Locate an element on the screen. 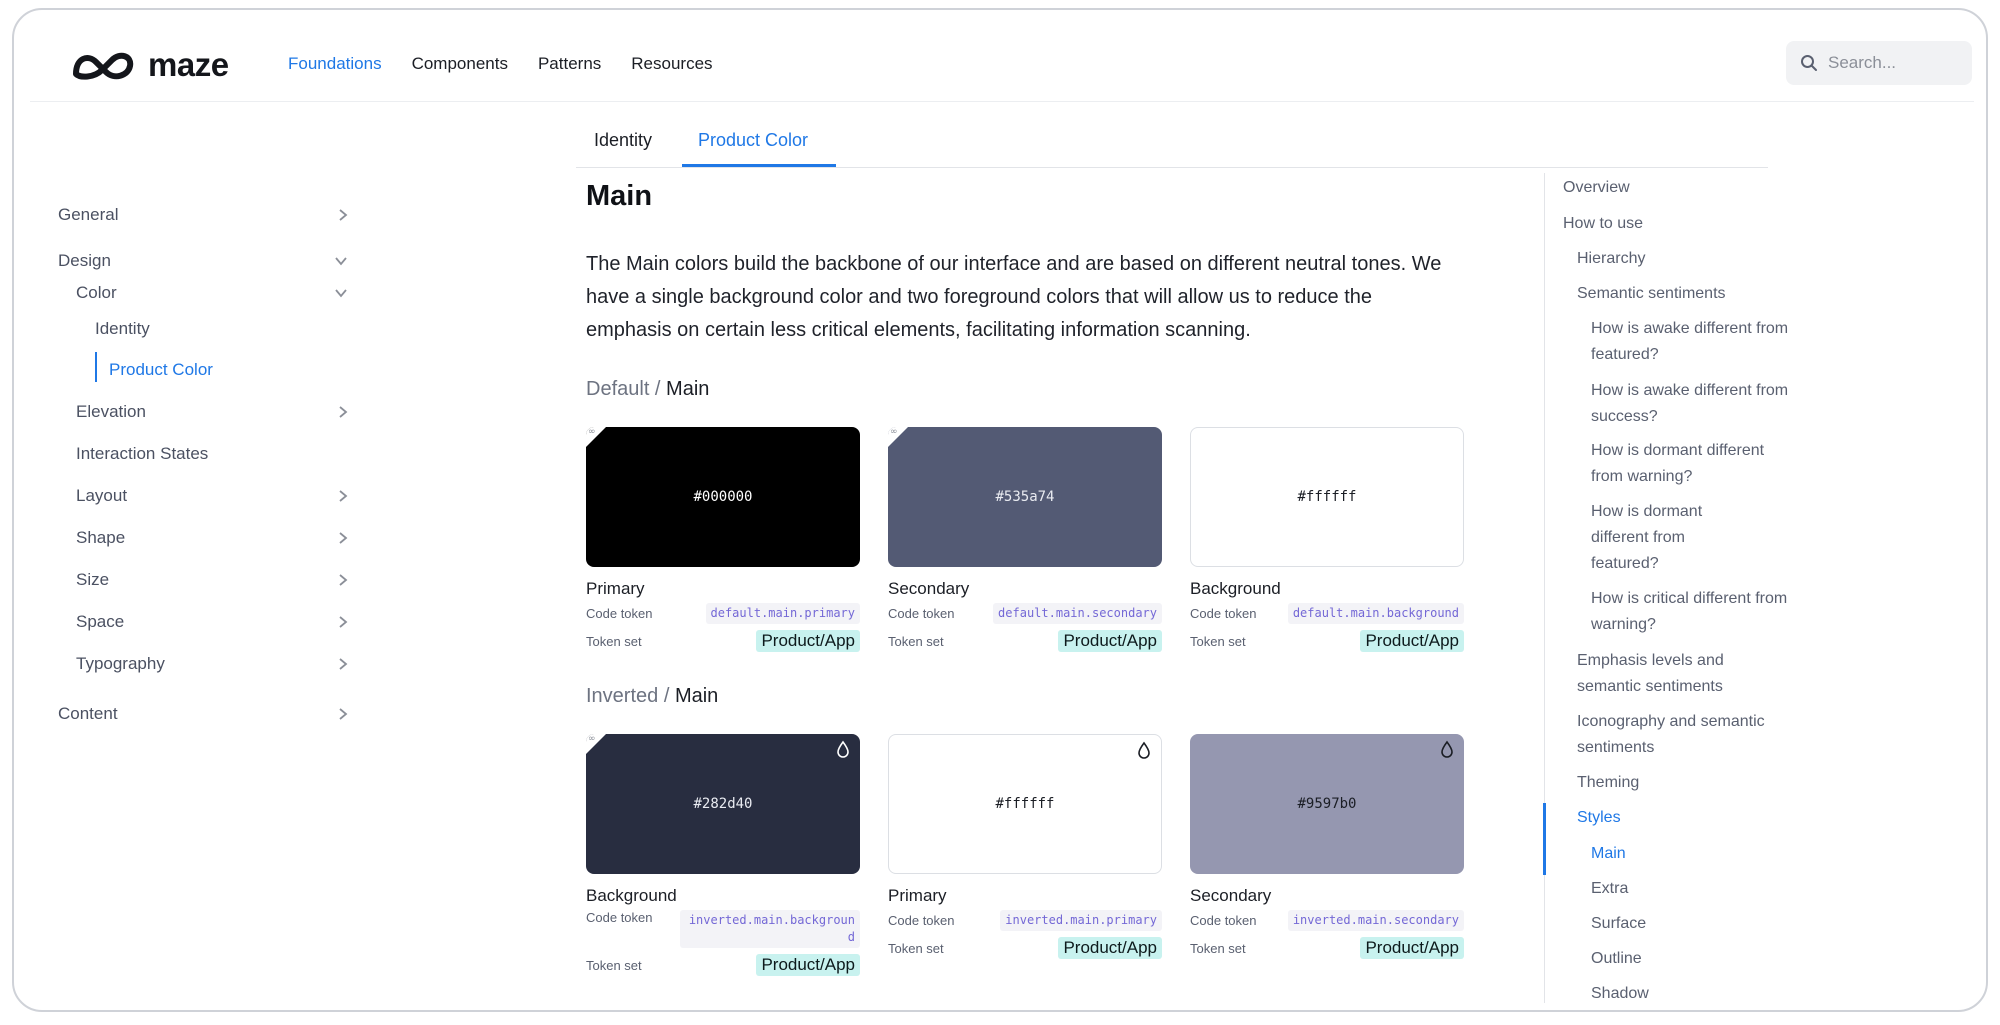 This screenshot has width=2000, height=1025. sidebar-item-label: Product Color is located at coordinates (161, 369).